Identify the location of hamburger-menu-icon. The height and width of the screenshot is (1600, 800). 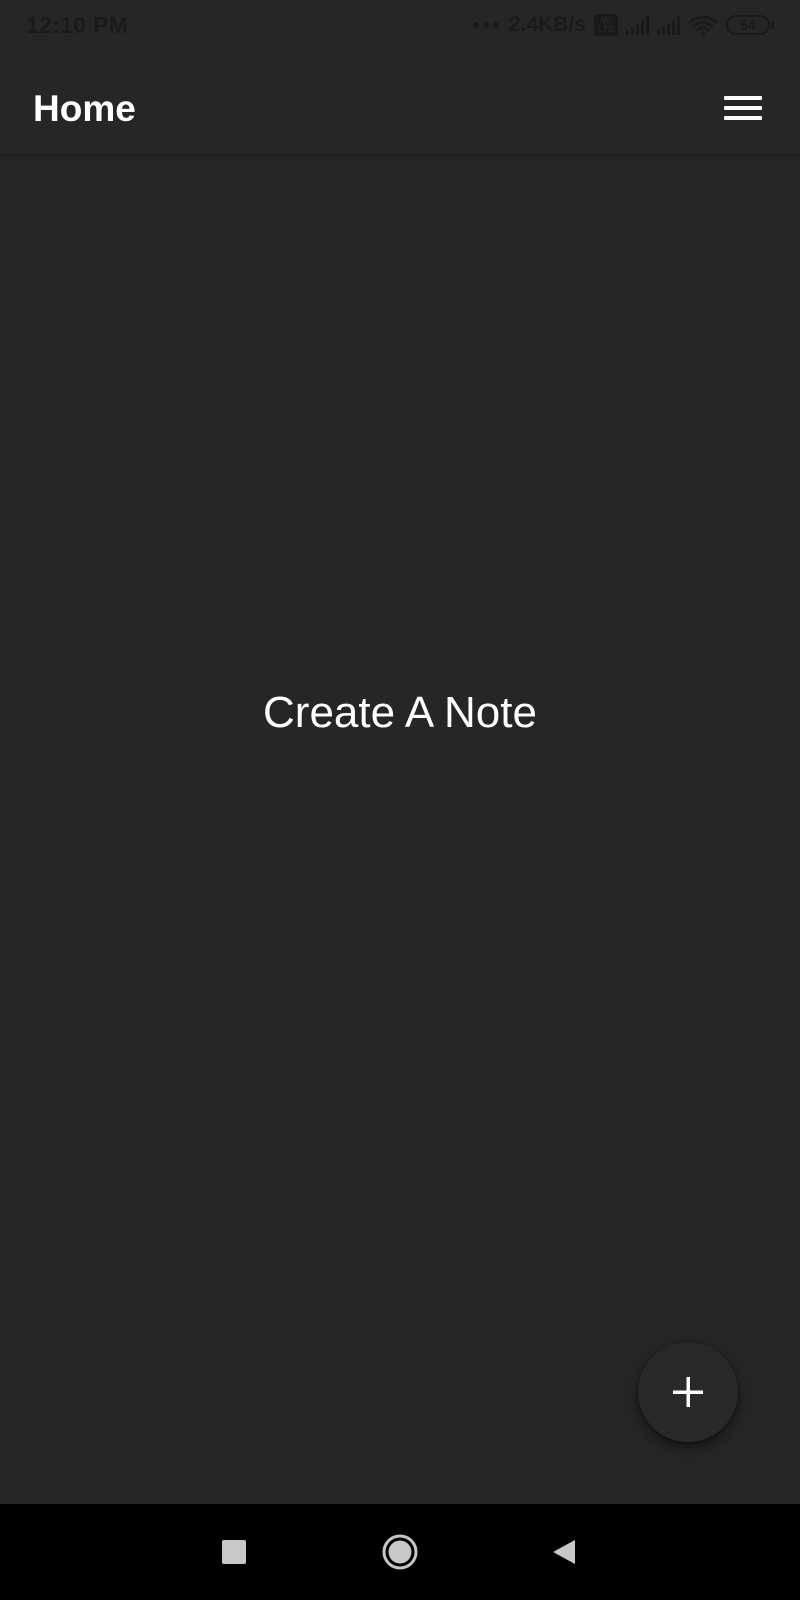
(743, 108).